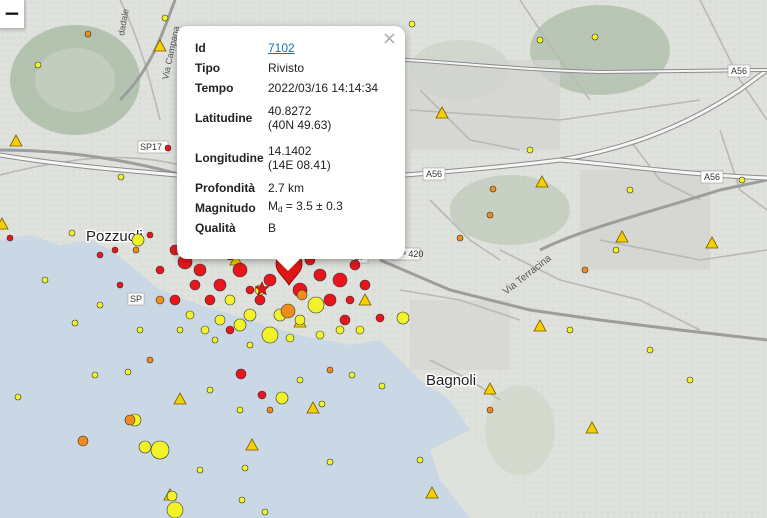  What do you see at coordinates (389, 38) in the screenshot?
I see `close-icon: ×` at bounding box center [389, 38].